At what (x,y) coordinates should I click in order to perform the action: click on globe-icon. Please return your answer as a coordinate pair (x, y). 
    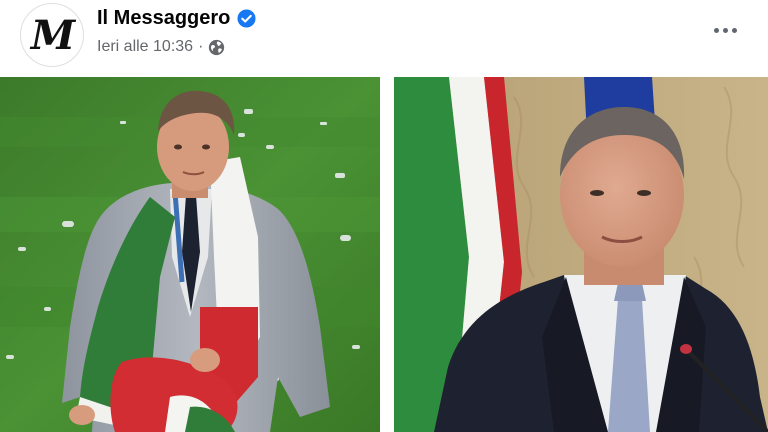
    Looking at the image, I should click on (216, 47).